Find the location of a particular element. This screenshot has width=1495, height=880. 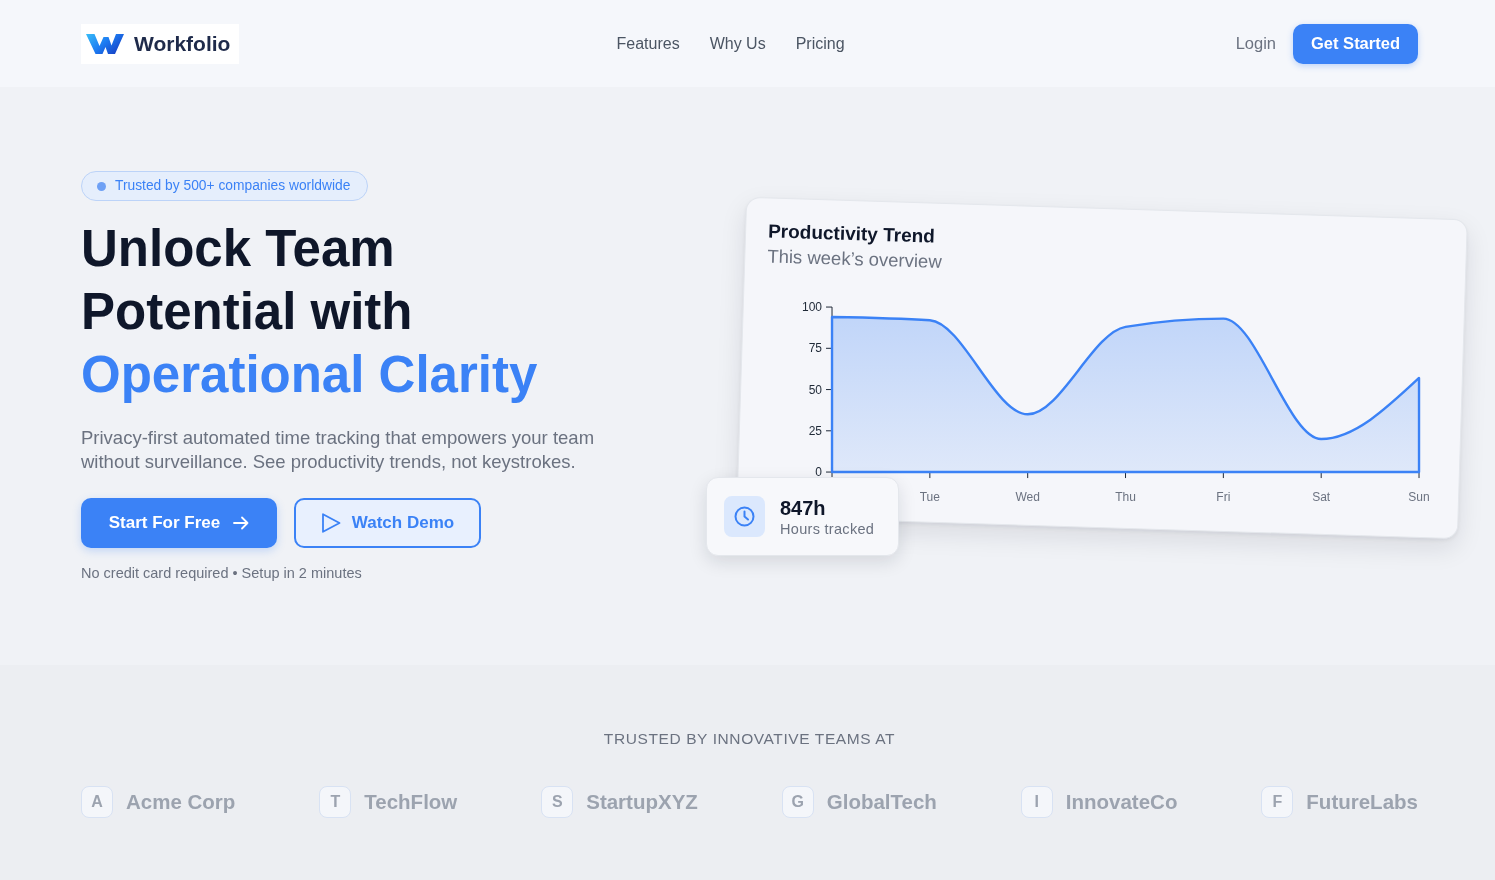

company-initial: I is located at coordinates (1036, 802).